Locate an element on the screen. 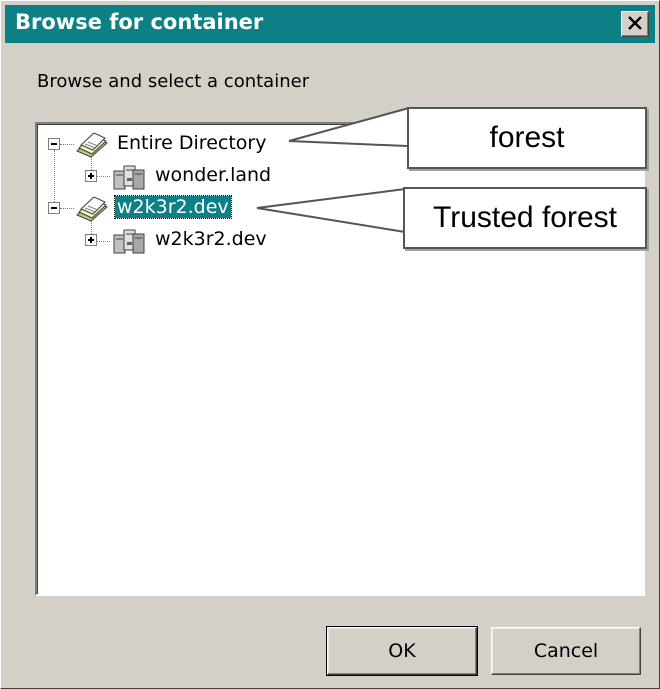  tree-item-wonder-land: wonder.land is located at coordinates (187, 177).